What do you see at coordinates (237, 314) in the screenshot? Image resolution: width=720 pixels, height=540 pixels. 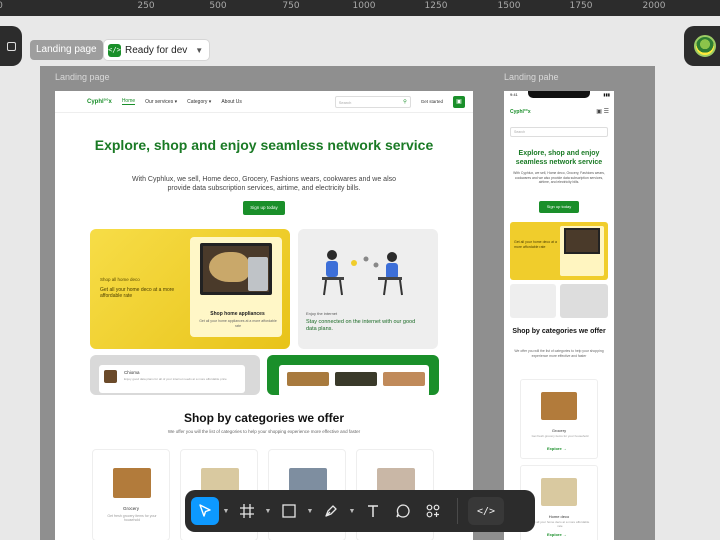 I see `promo-card-title: Shop home appliances` at bounding box center [237, 314].